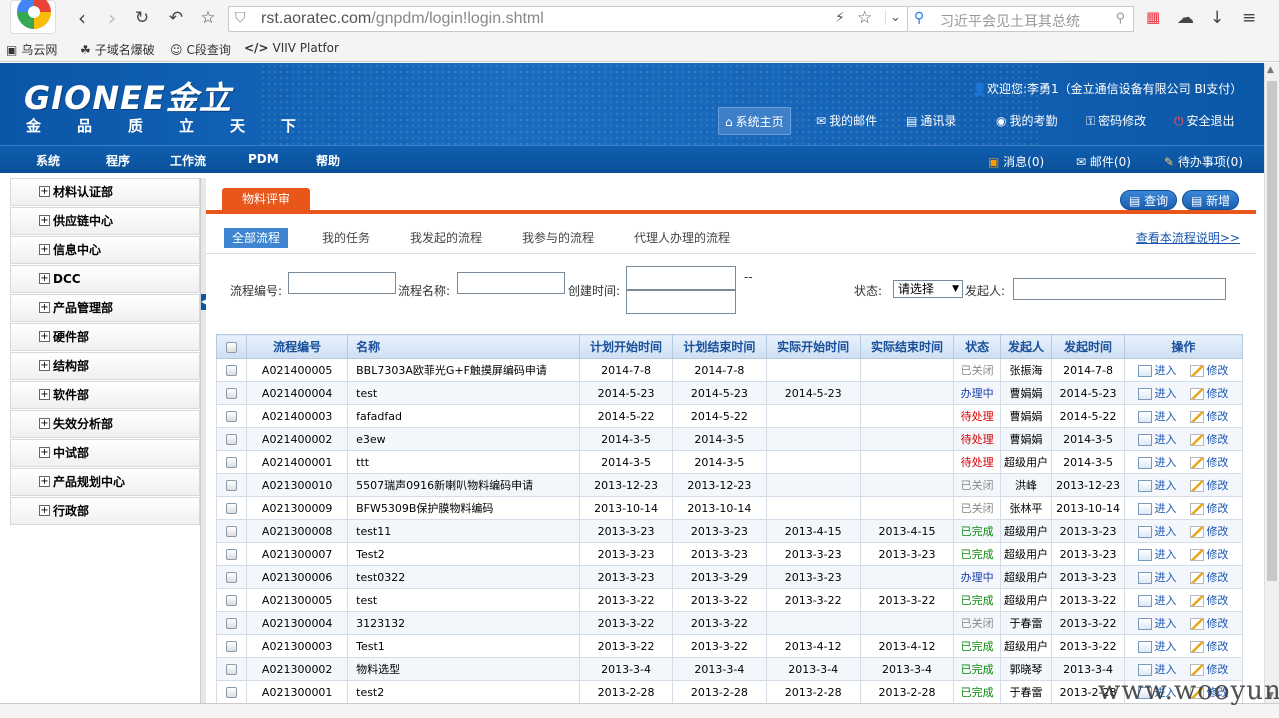  Describe the element at coordinates (256, 238) in the screenshot. I see `subtab-all: 全部流程` at that location.